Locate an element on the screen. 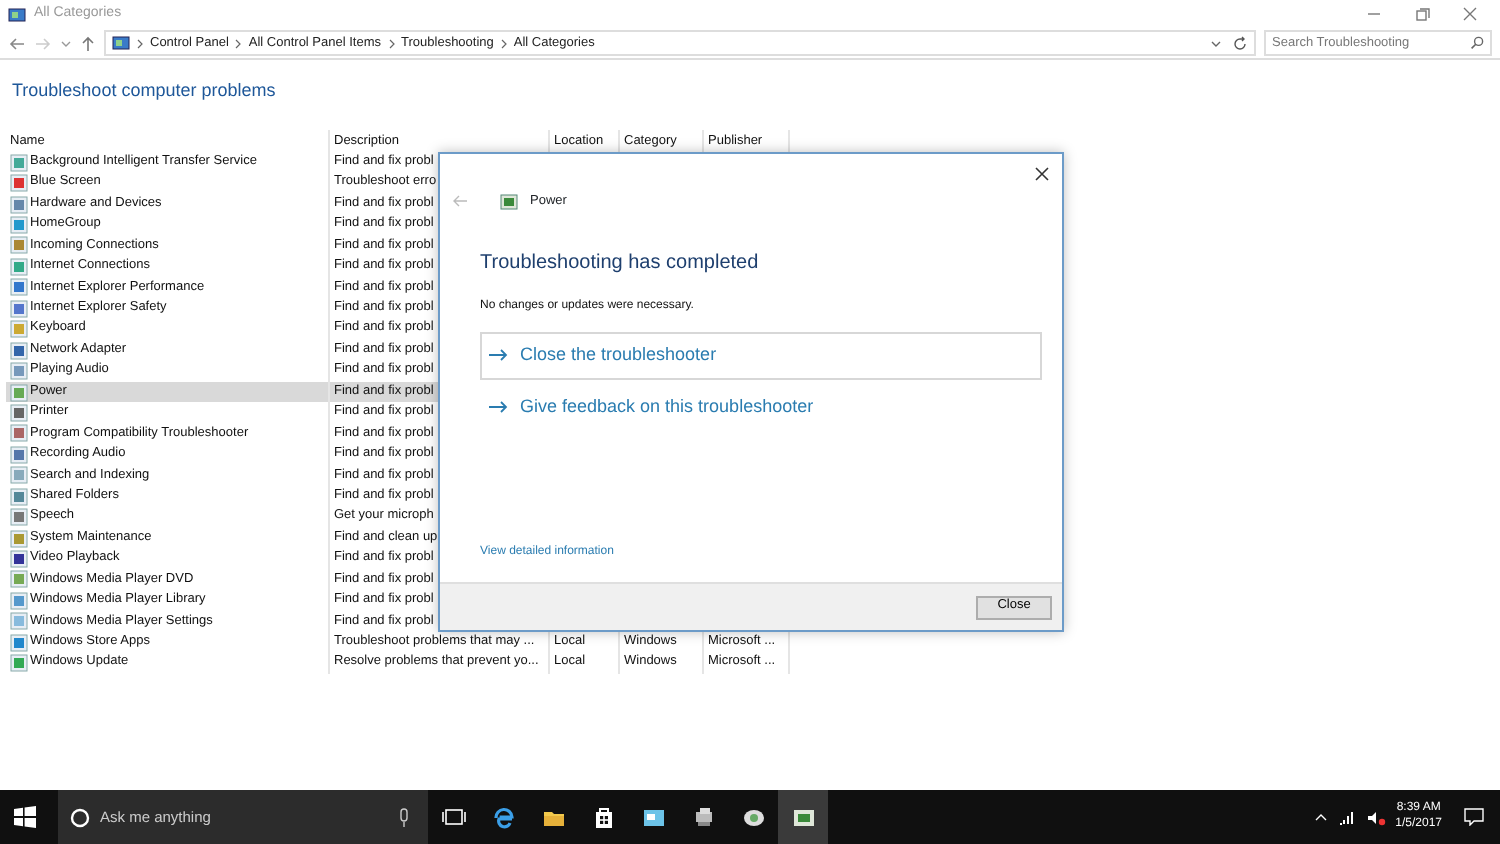 This screenshot has height=844, width=1500. up-arrow-icon is located at coordinates (88, 43).